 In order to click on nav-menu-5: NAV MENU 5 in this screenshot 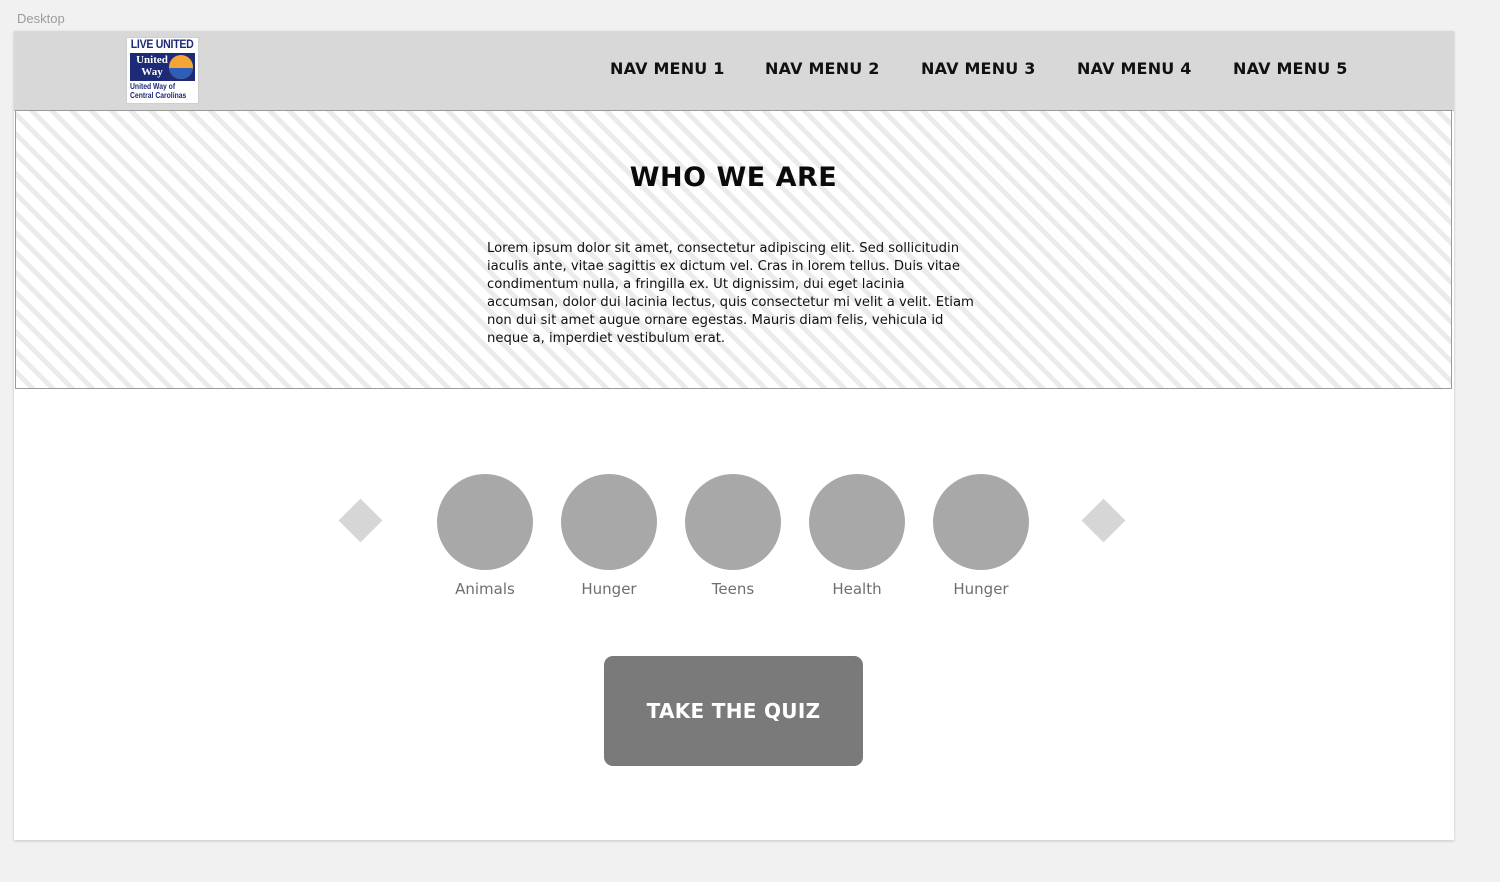, I will do `click(1290, 68)`.